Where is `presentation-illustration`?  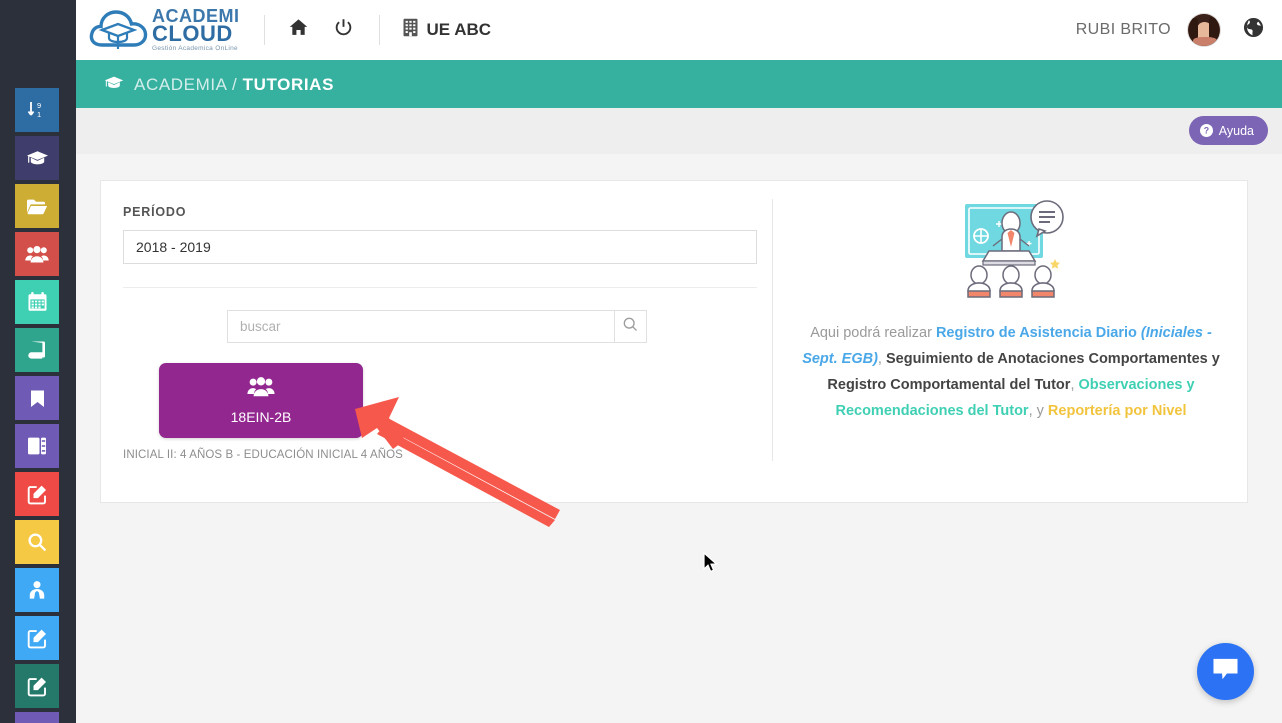
presentation-illustration is located at coordinates (1011, 252).